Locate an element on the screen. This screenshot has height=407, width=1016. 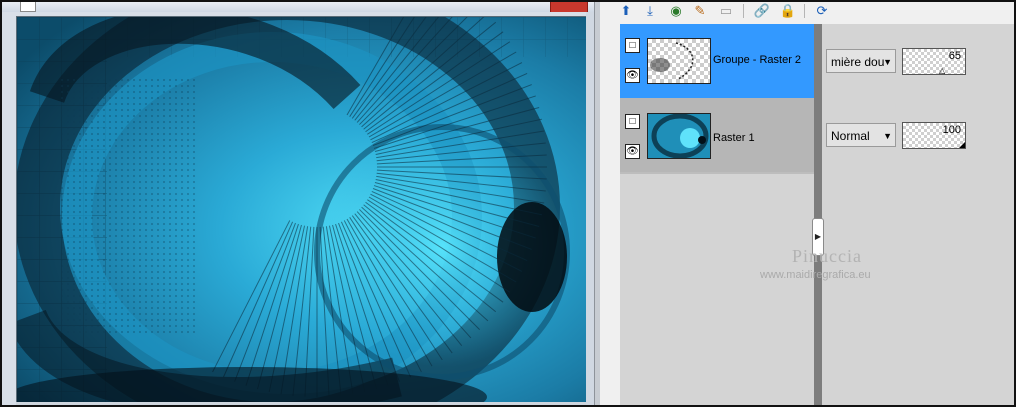
link-icon: 🔗 is located at coordinates (762, 10).